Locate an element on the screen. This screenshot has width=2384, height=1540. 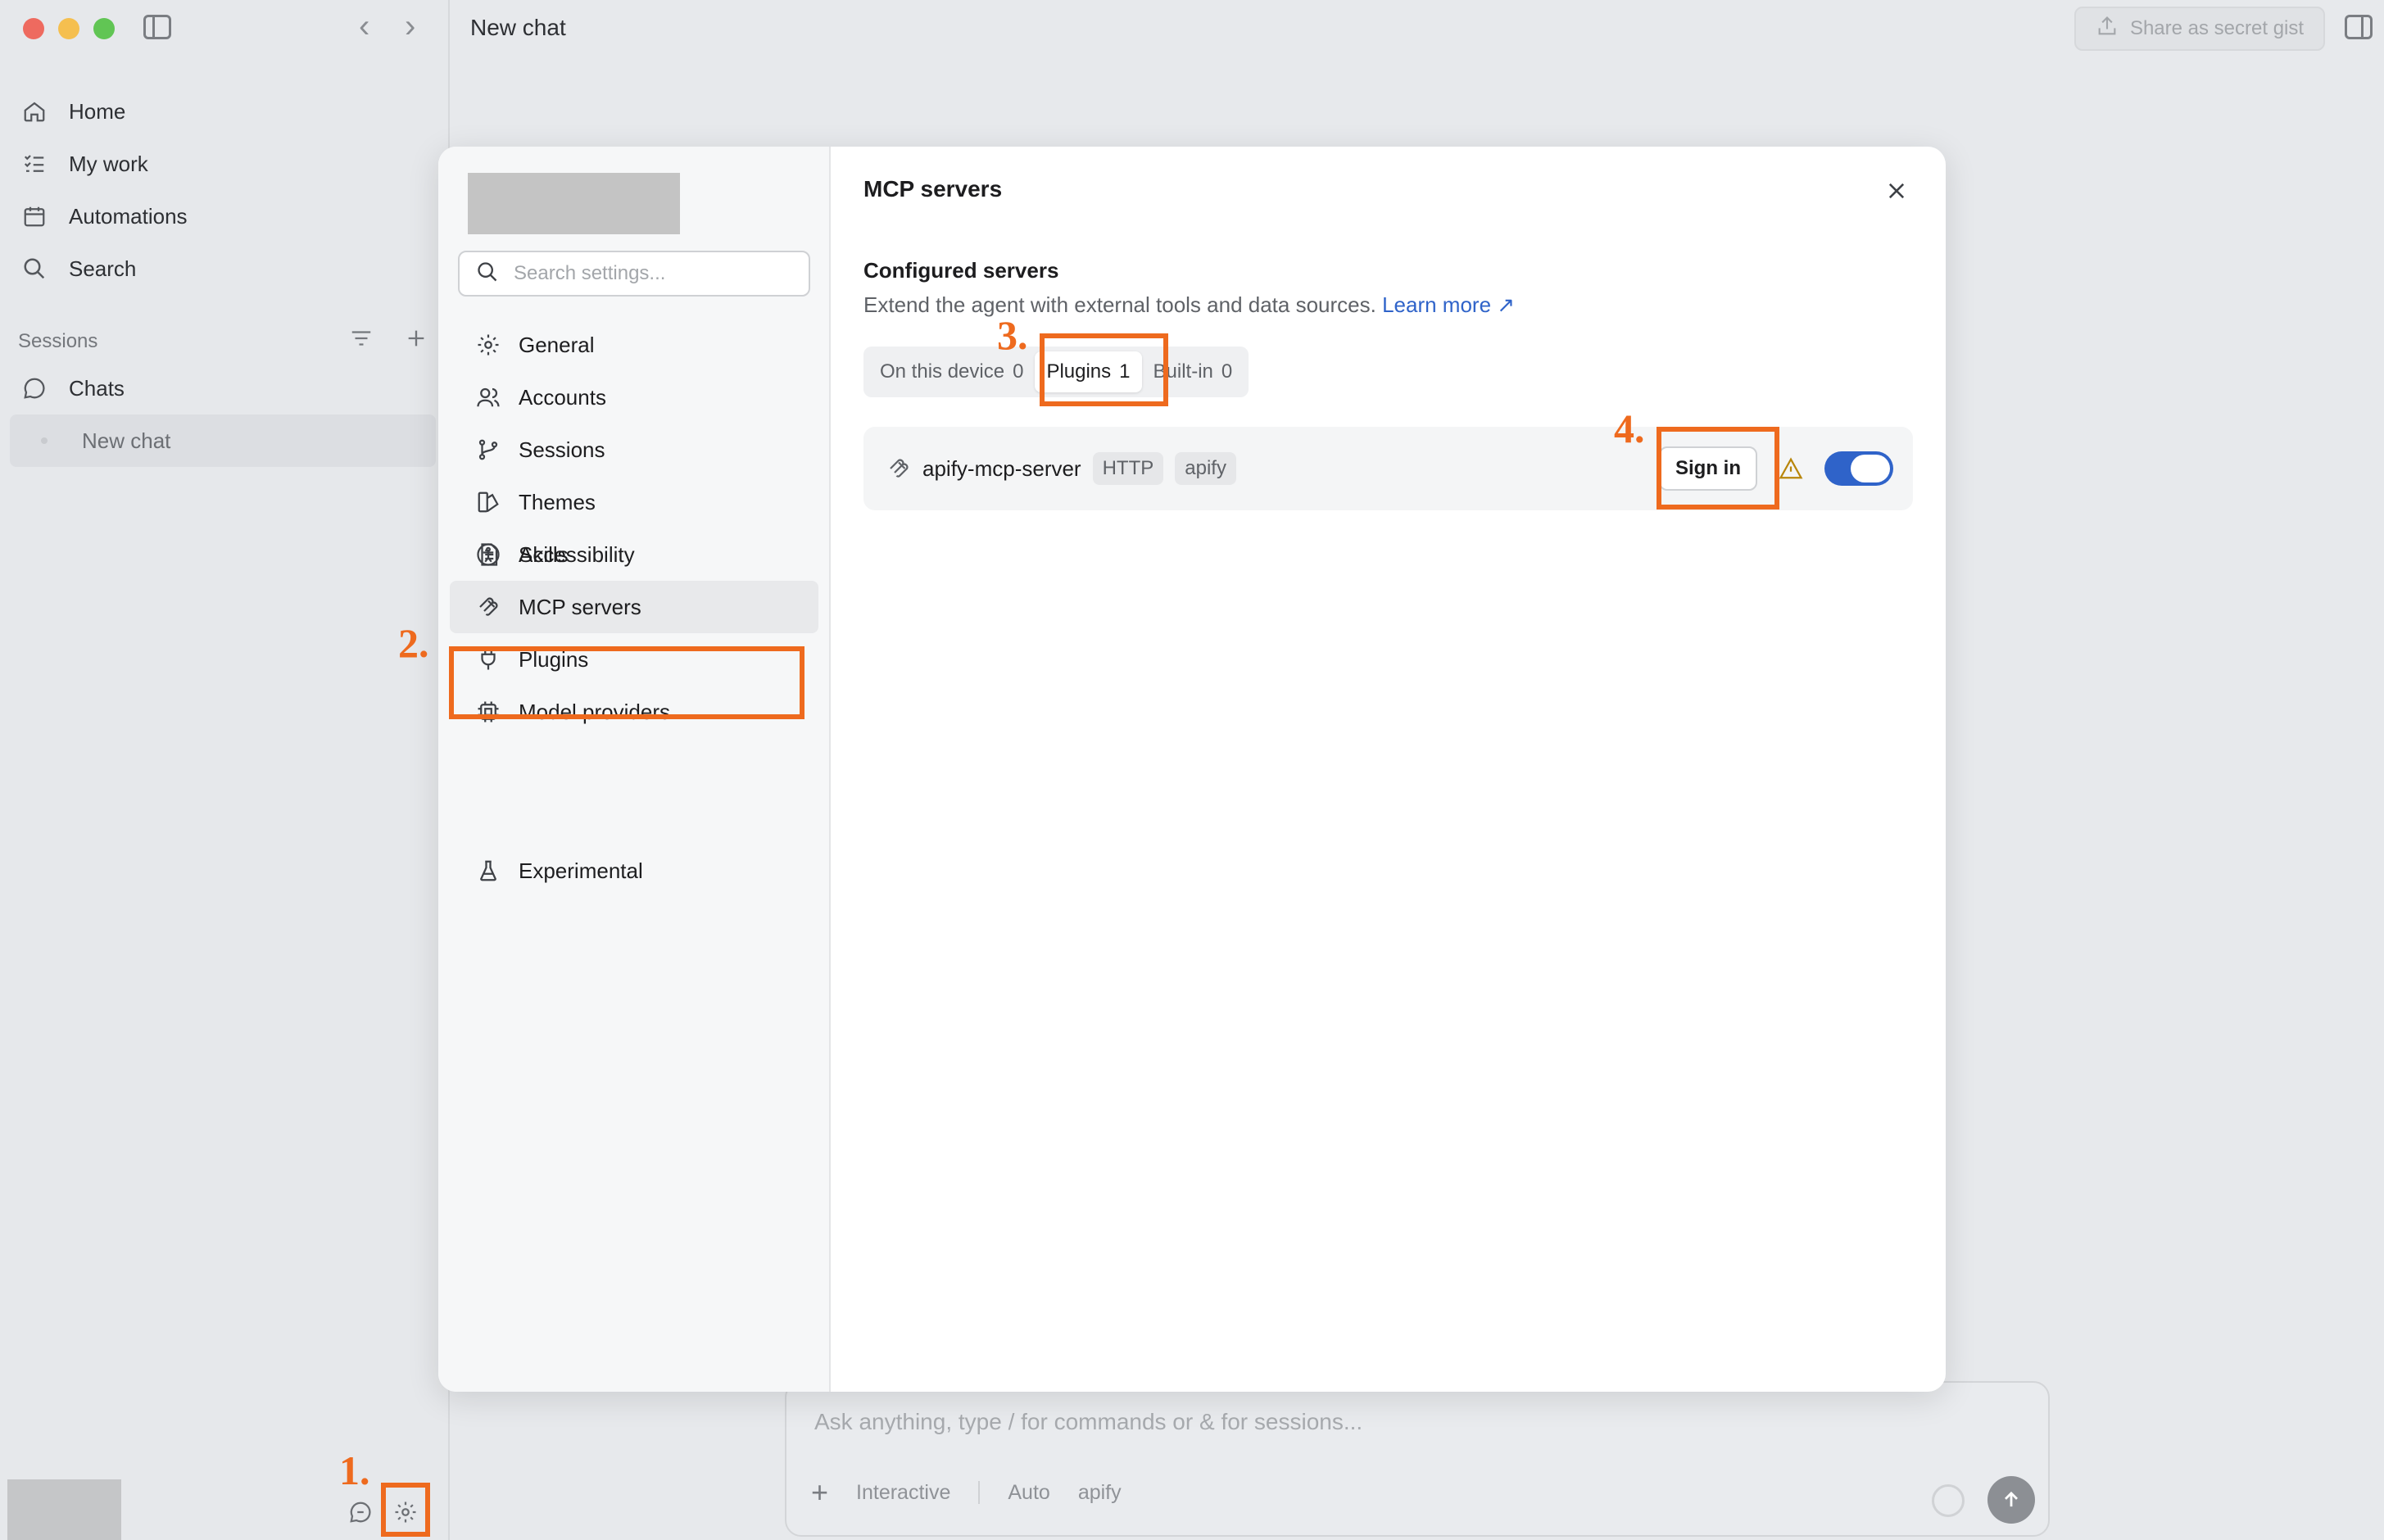
page-title: New chat is located at coordinates (518, 27).